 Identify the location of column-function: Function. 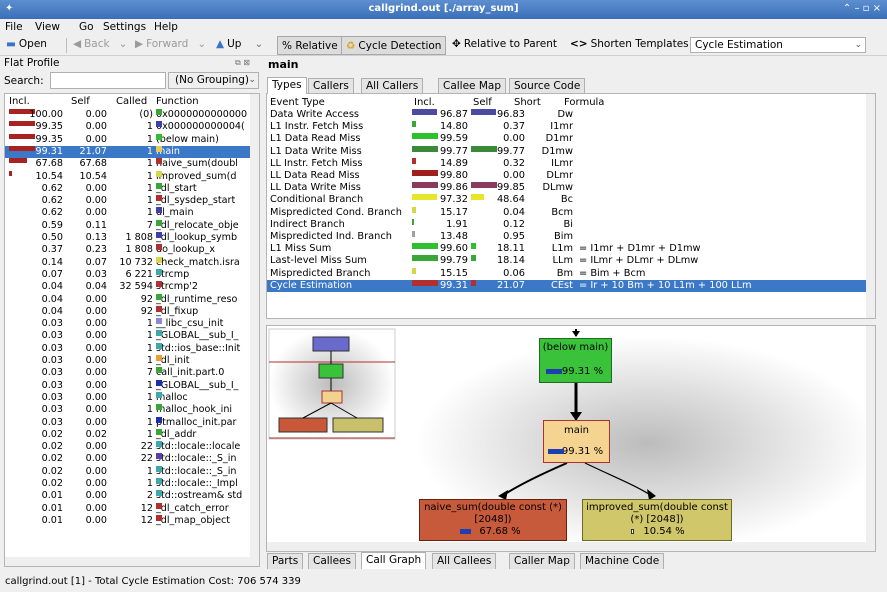
(177, 101).